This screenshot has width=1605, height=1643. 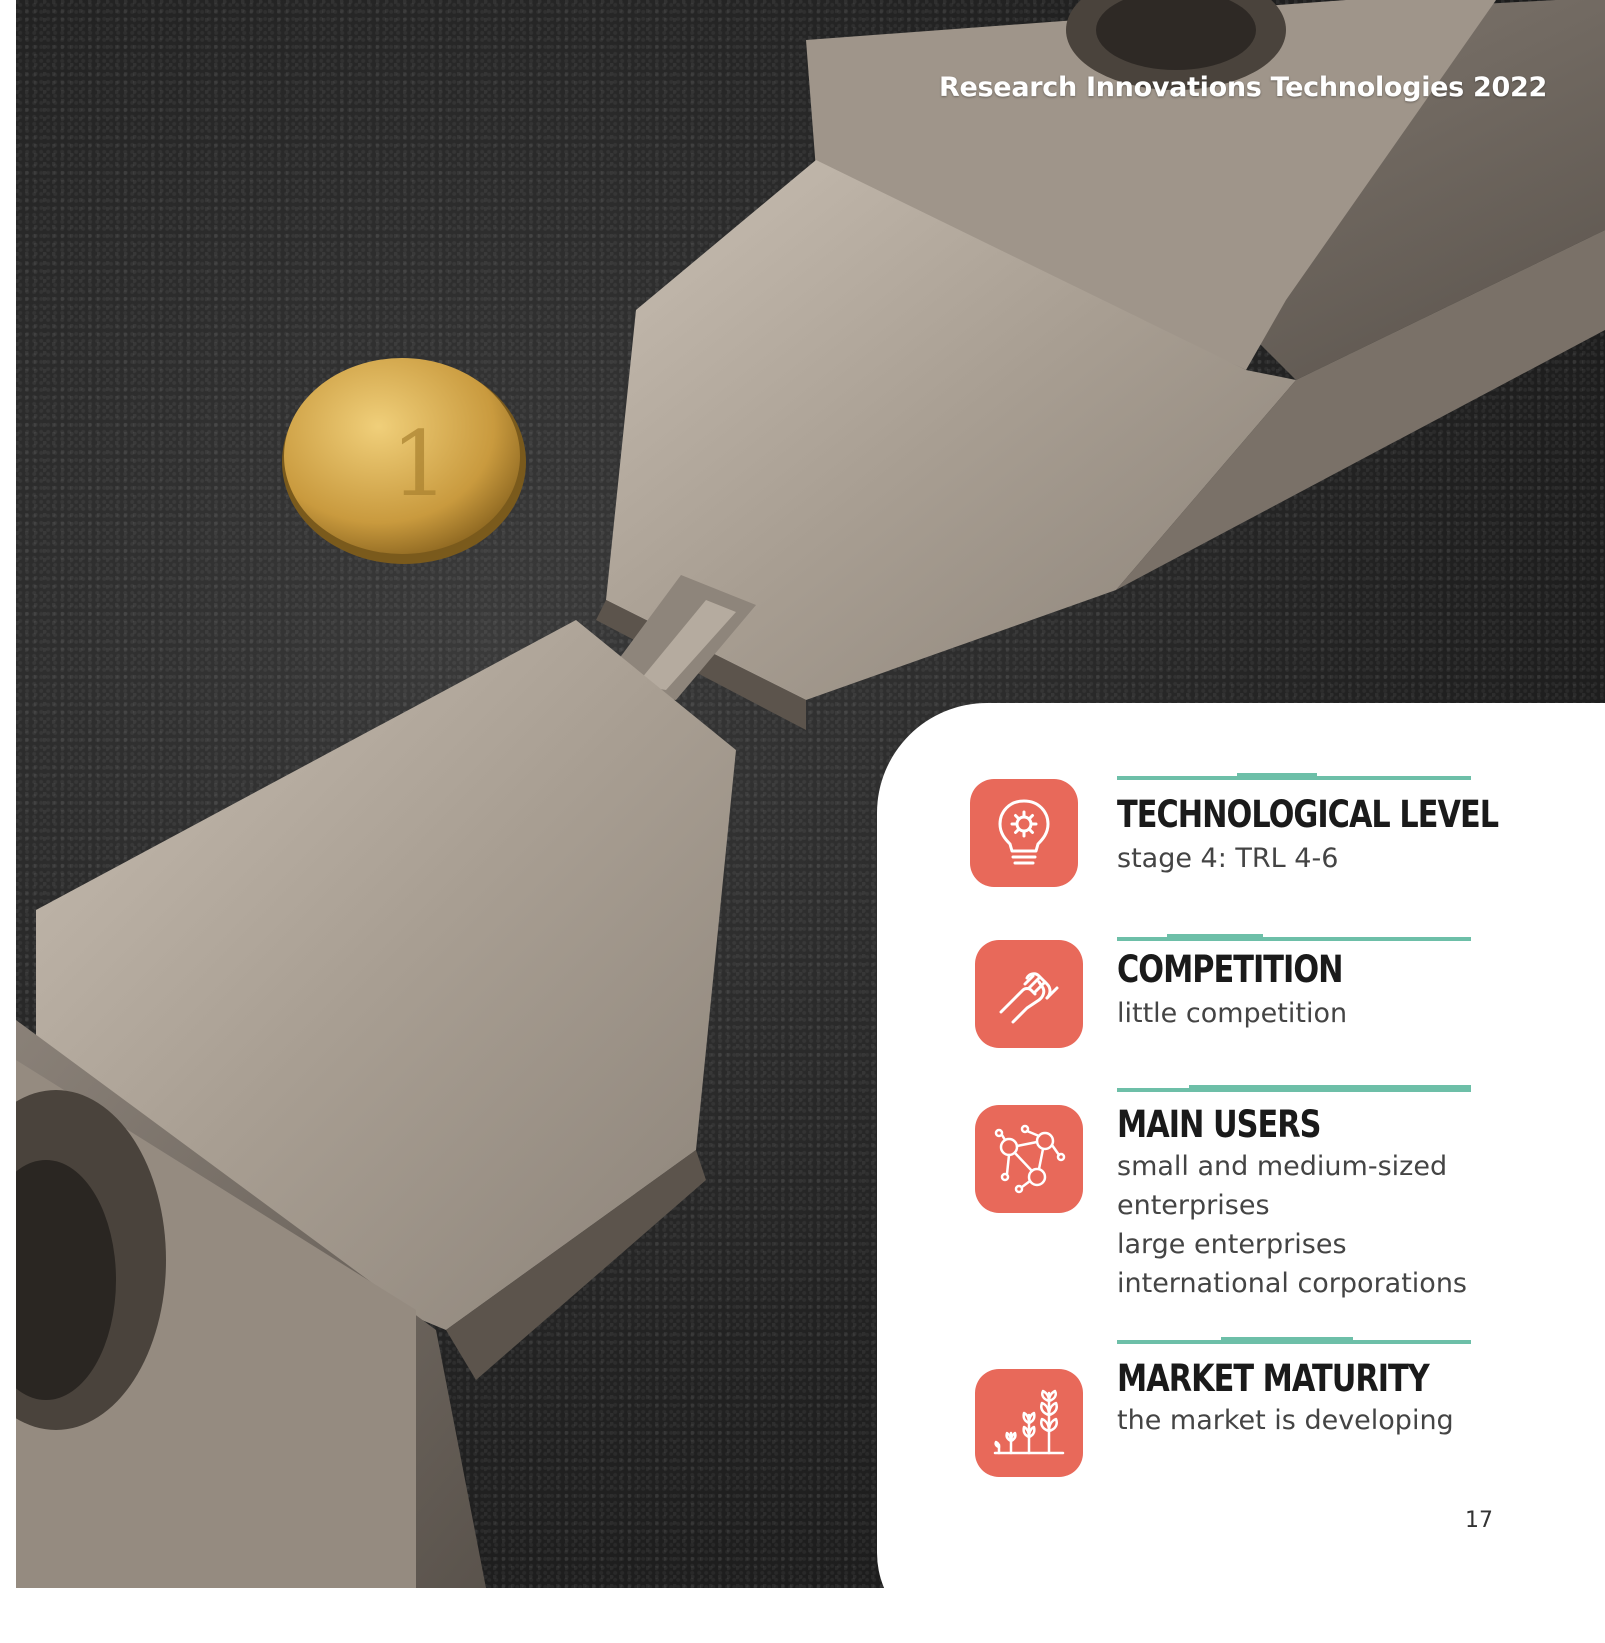 I want to click on info-title: MARKET MATURITY, so click(x=1273, y=1378).